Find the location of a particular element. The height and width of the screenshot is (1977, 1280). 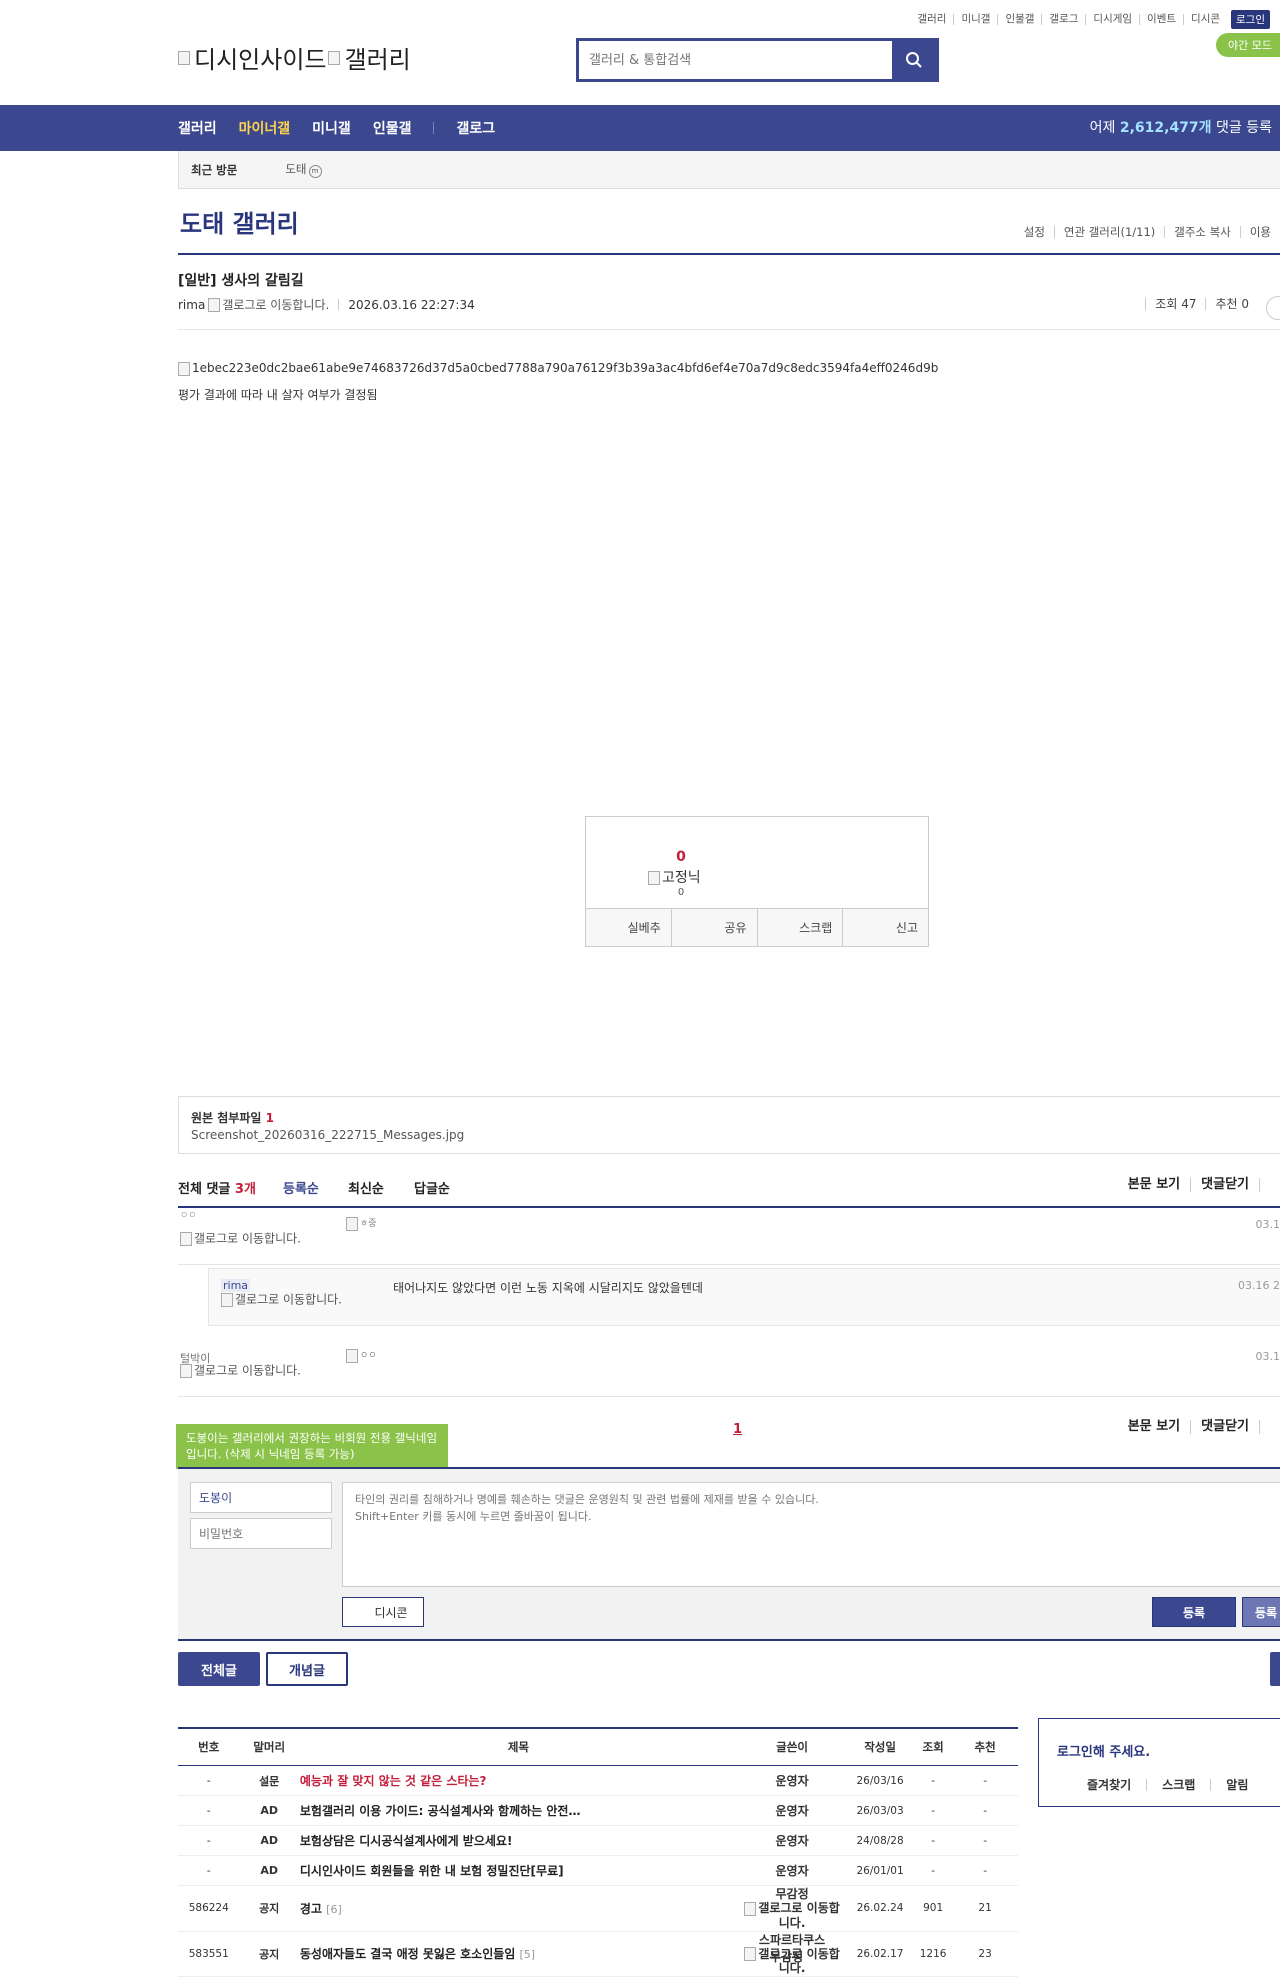

top-menu-dccon: 디시콘 is located at coordinates (1205, 19).